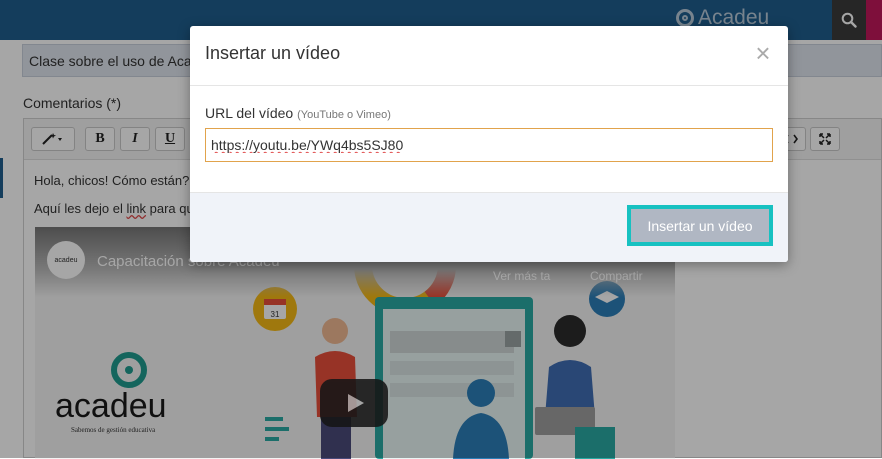 This screenshot has width=882, height=459. I want to click on insert-video-button: Insertar un vídeo, so click(700, 225).